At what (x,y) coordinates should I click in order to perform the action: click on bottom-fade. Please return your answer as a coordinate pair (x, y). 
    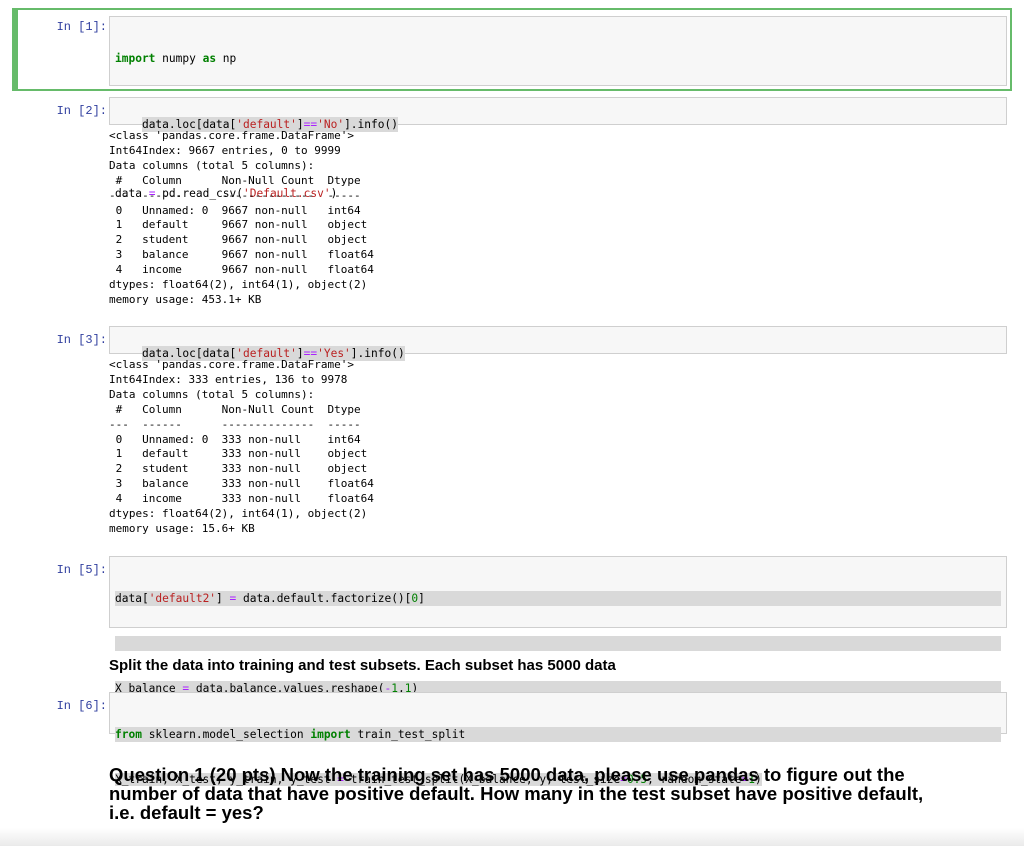
    Looking at the image, I should click on (512, 837).